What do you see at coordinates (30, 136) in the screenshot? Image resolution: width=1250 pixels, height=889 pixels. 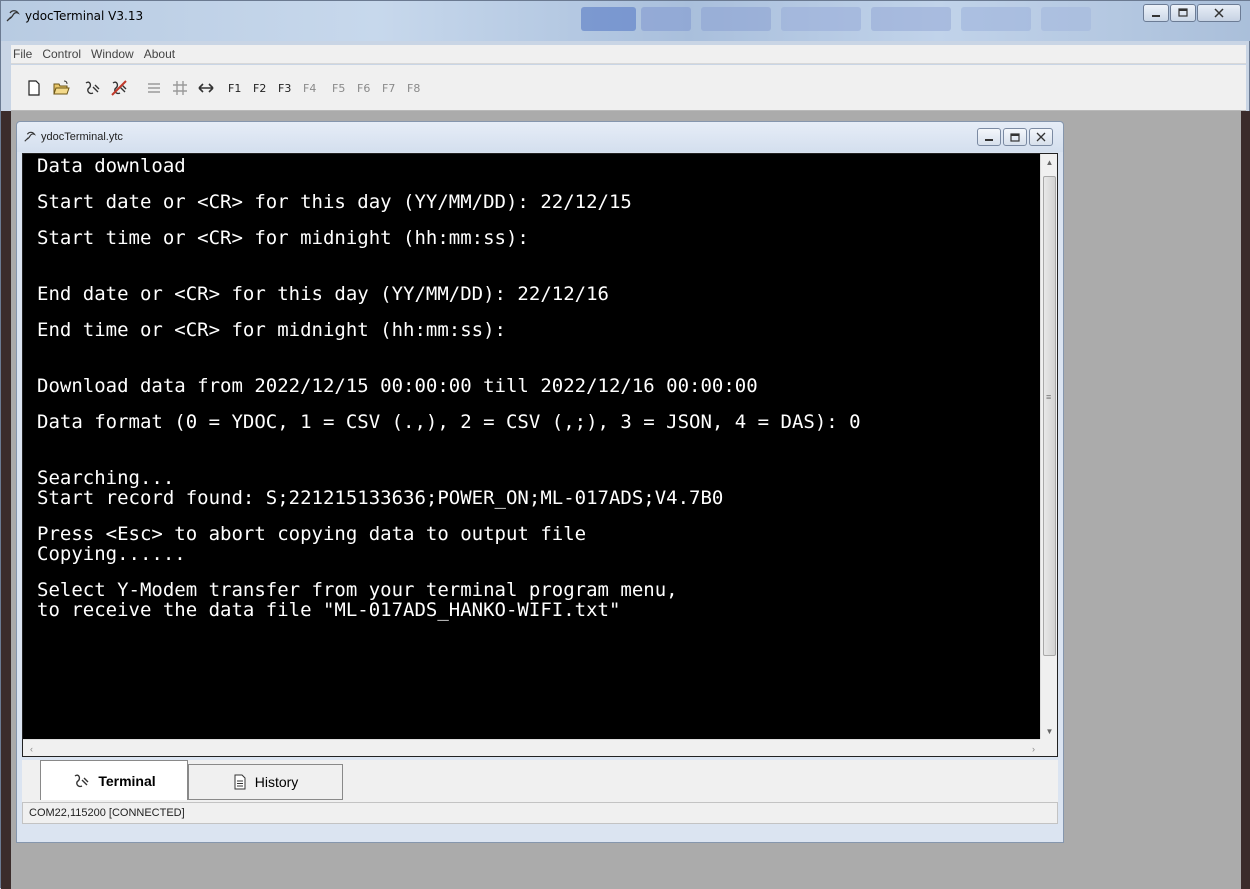 I see `document-app-icon` at bounding box center [30, 136].